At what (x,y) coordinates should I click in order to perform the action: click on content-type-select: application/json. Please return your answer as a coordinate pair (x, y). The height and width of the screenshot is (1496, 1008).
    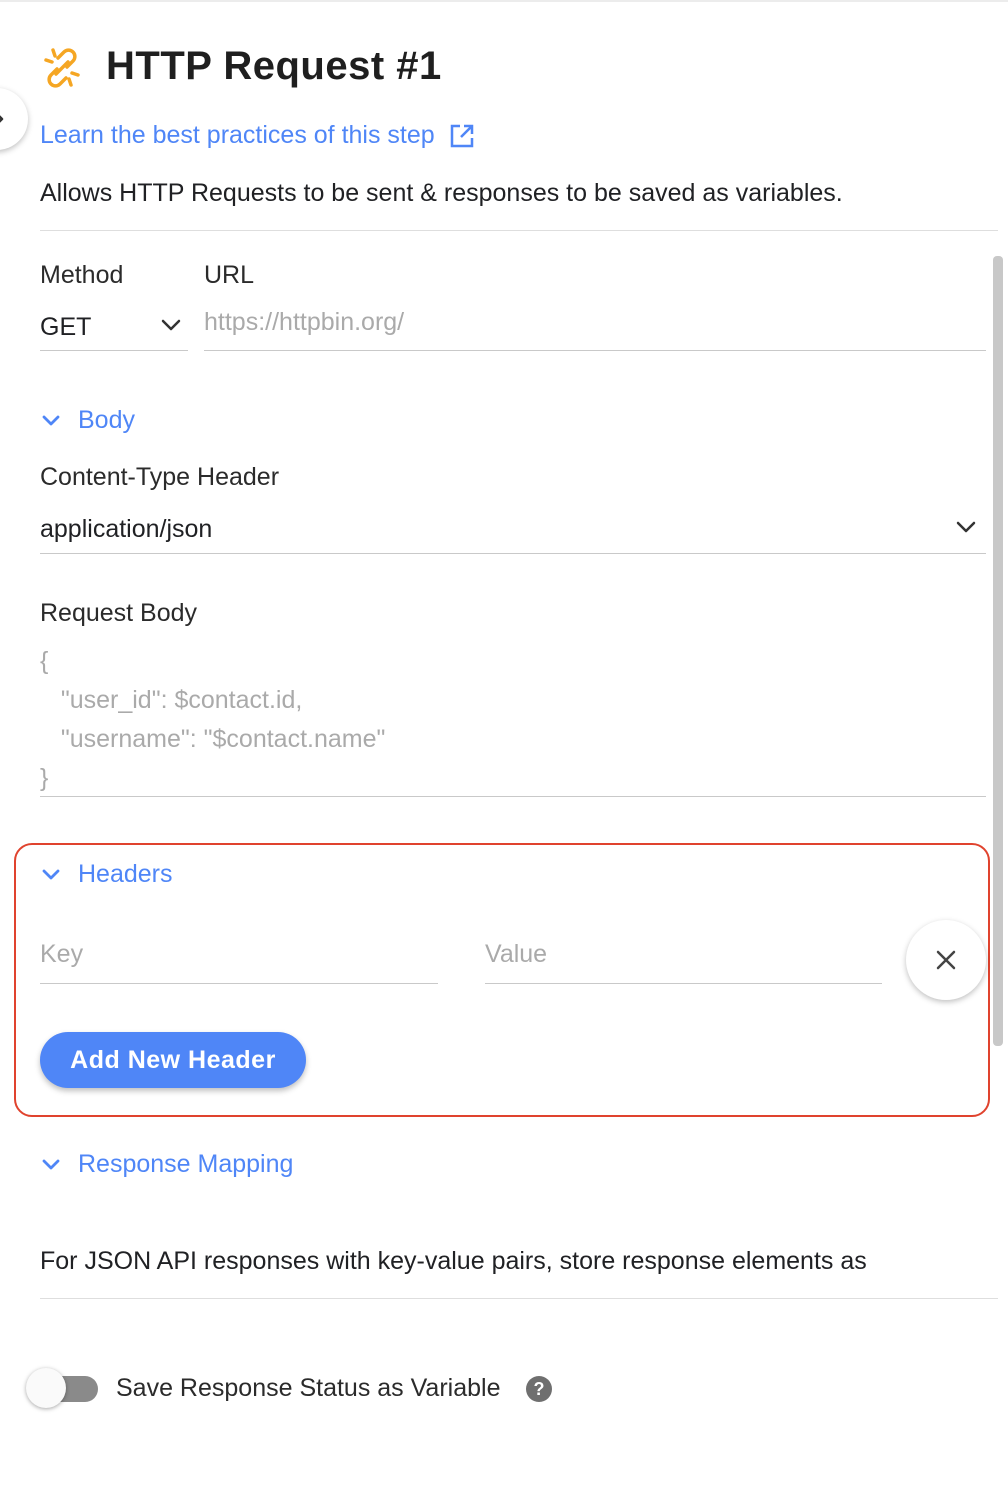
    Looking at the image, I should click on (513, 528).